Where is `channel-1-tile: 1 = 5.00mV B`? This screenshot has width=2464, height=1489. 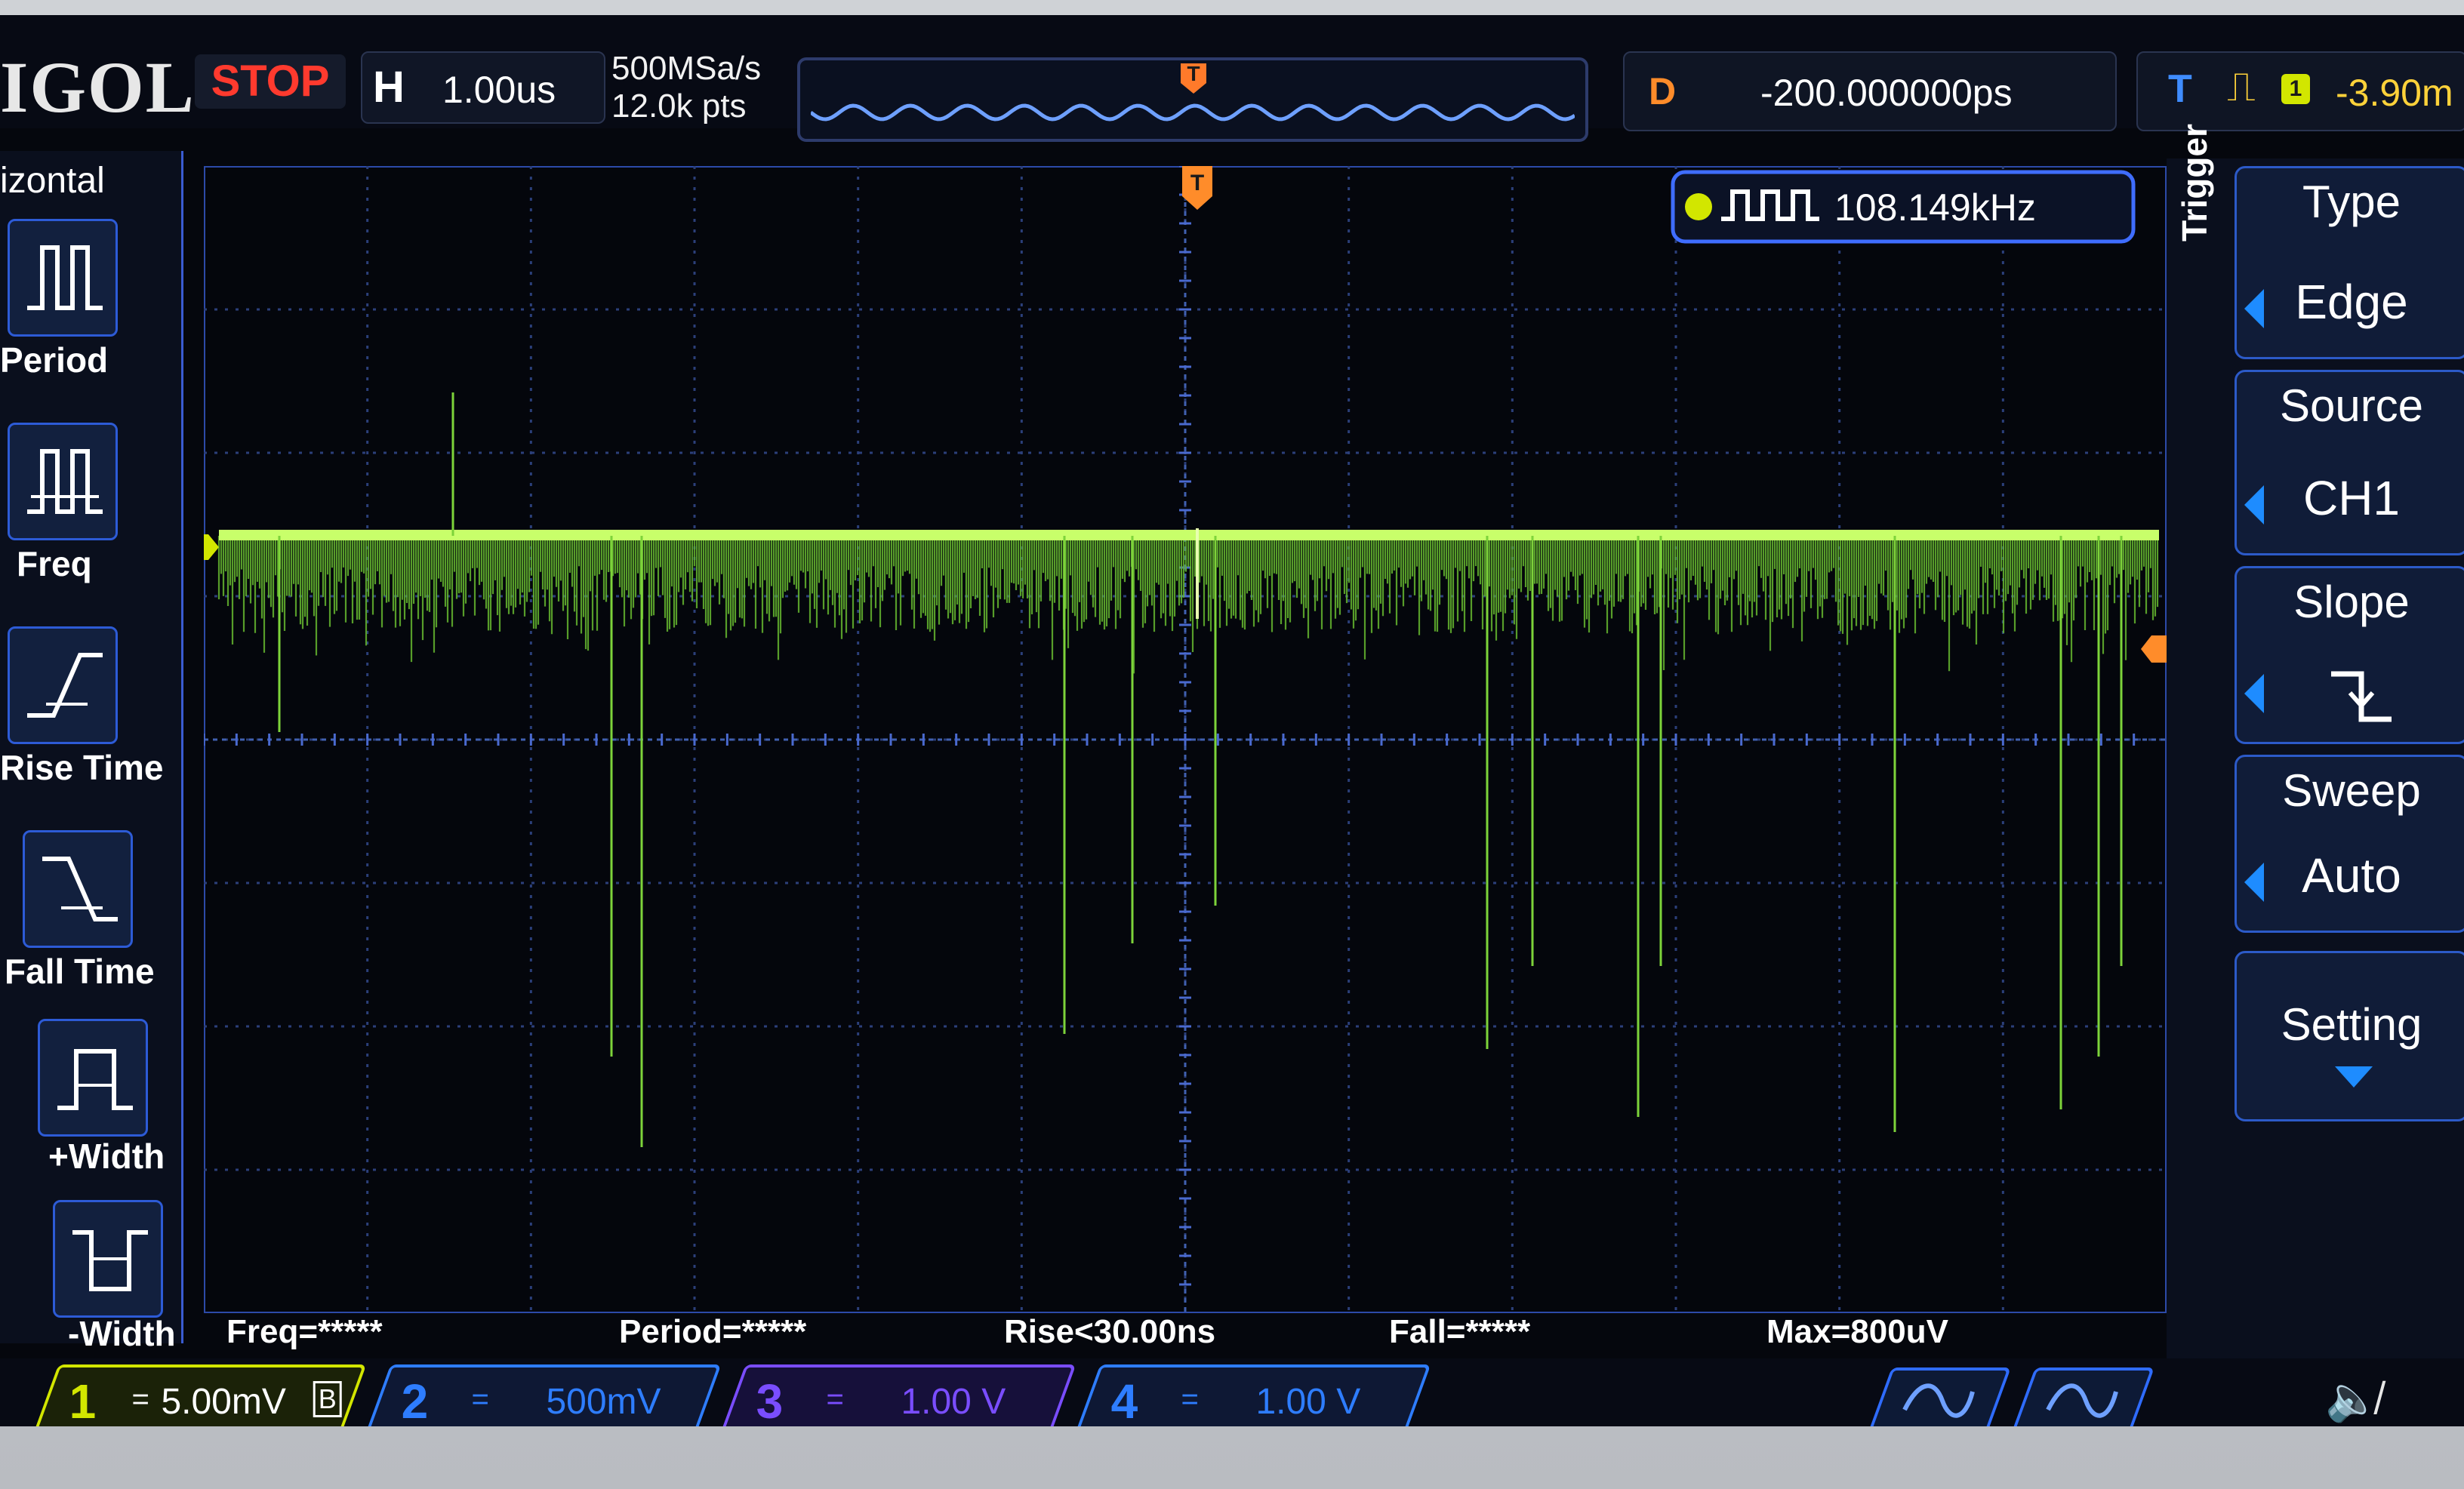
channel-1-tile: 1 = 5.00mV B is located at coordinates (199, 1395).